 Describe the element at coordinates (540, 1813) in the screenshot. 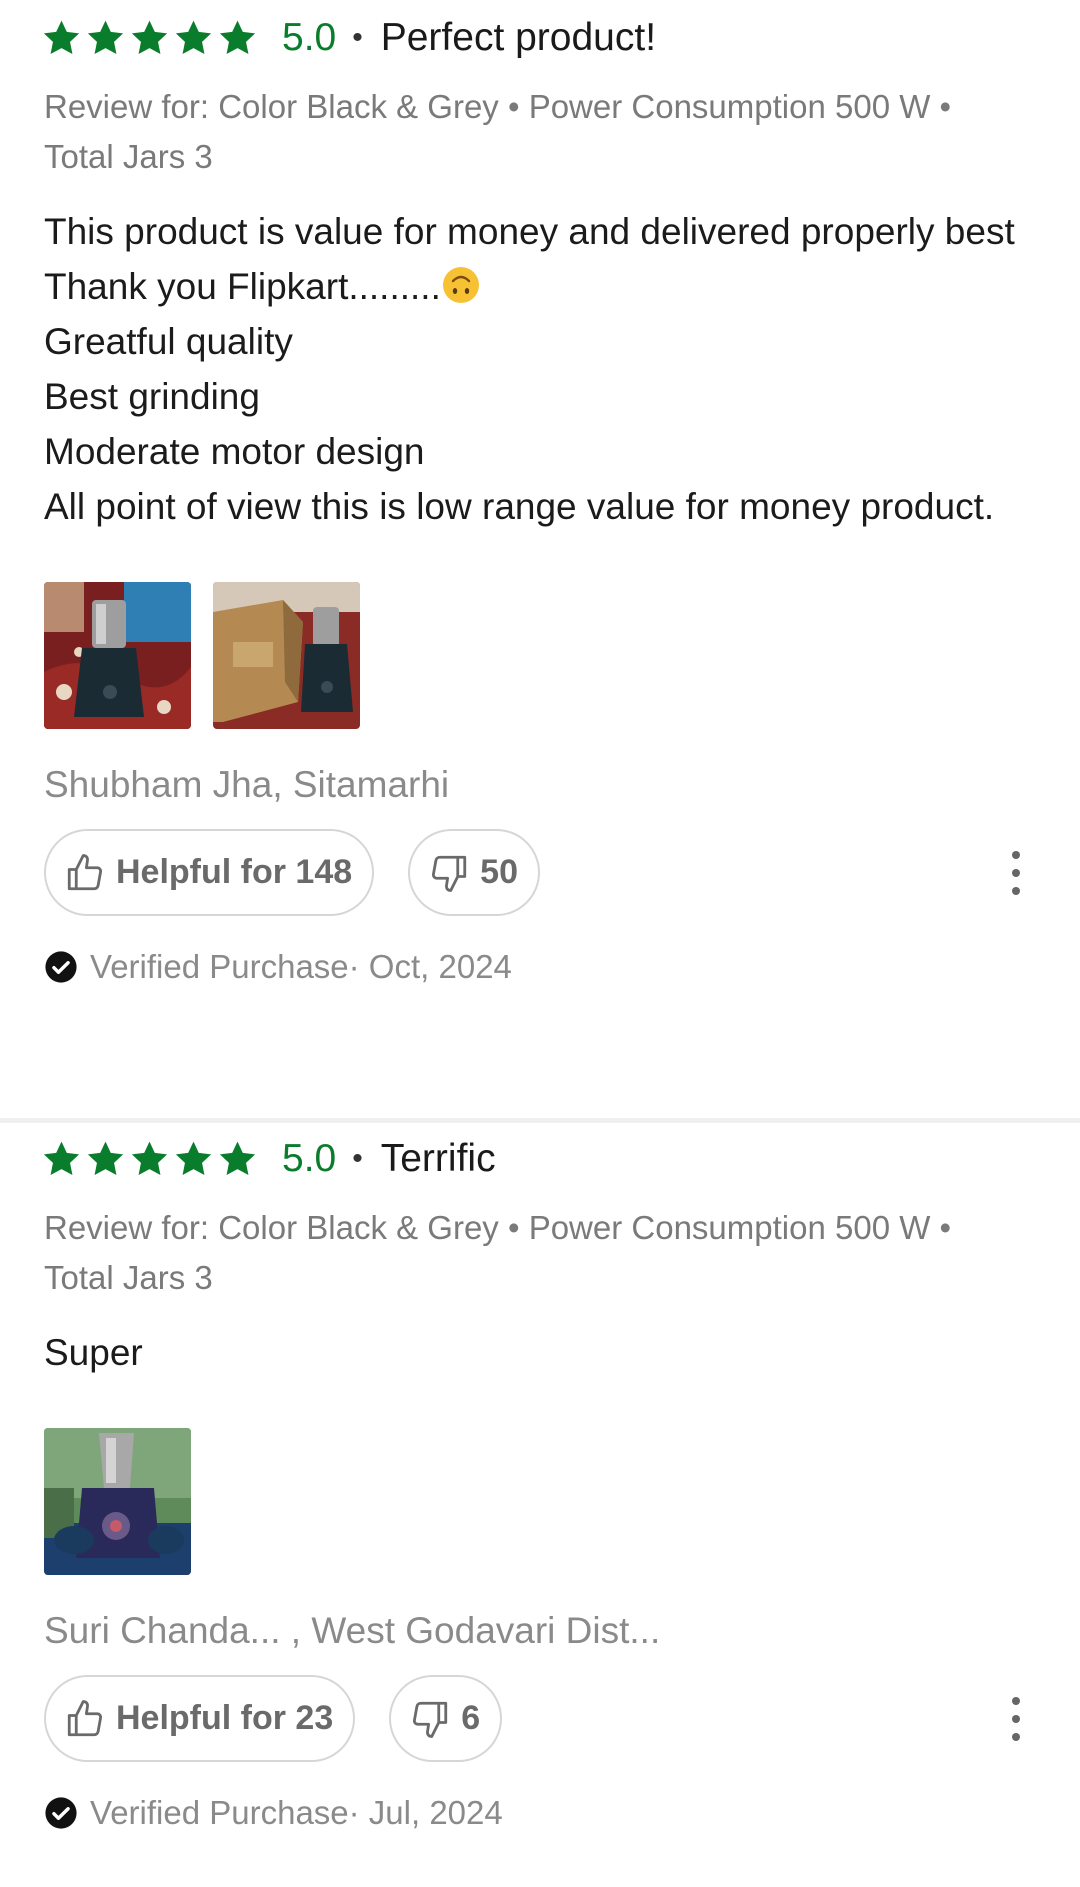

I see `verified-purchase: Verified Purchase· Jul, 2024` at that location.